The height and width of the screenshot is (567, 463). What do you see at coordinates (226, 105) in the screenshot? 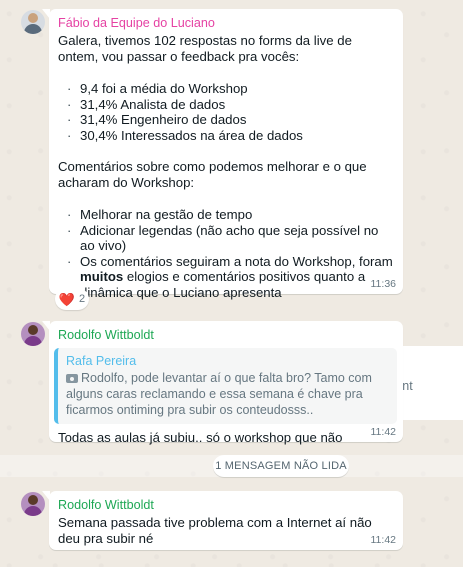
I see `list-item: 31,4% Analista de dados` at bounding box center [226, 105].